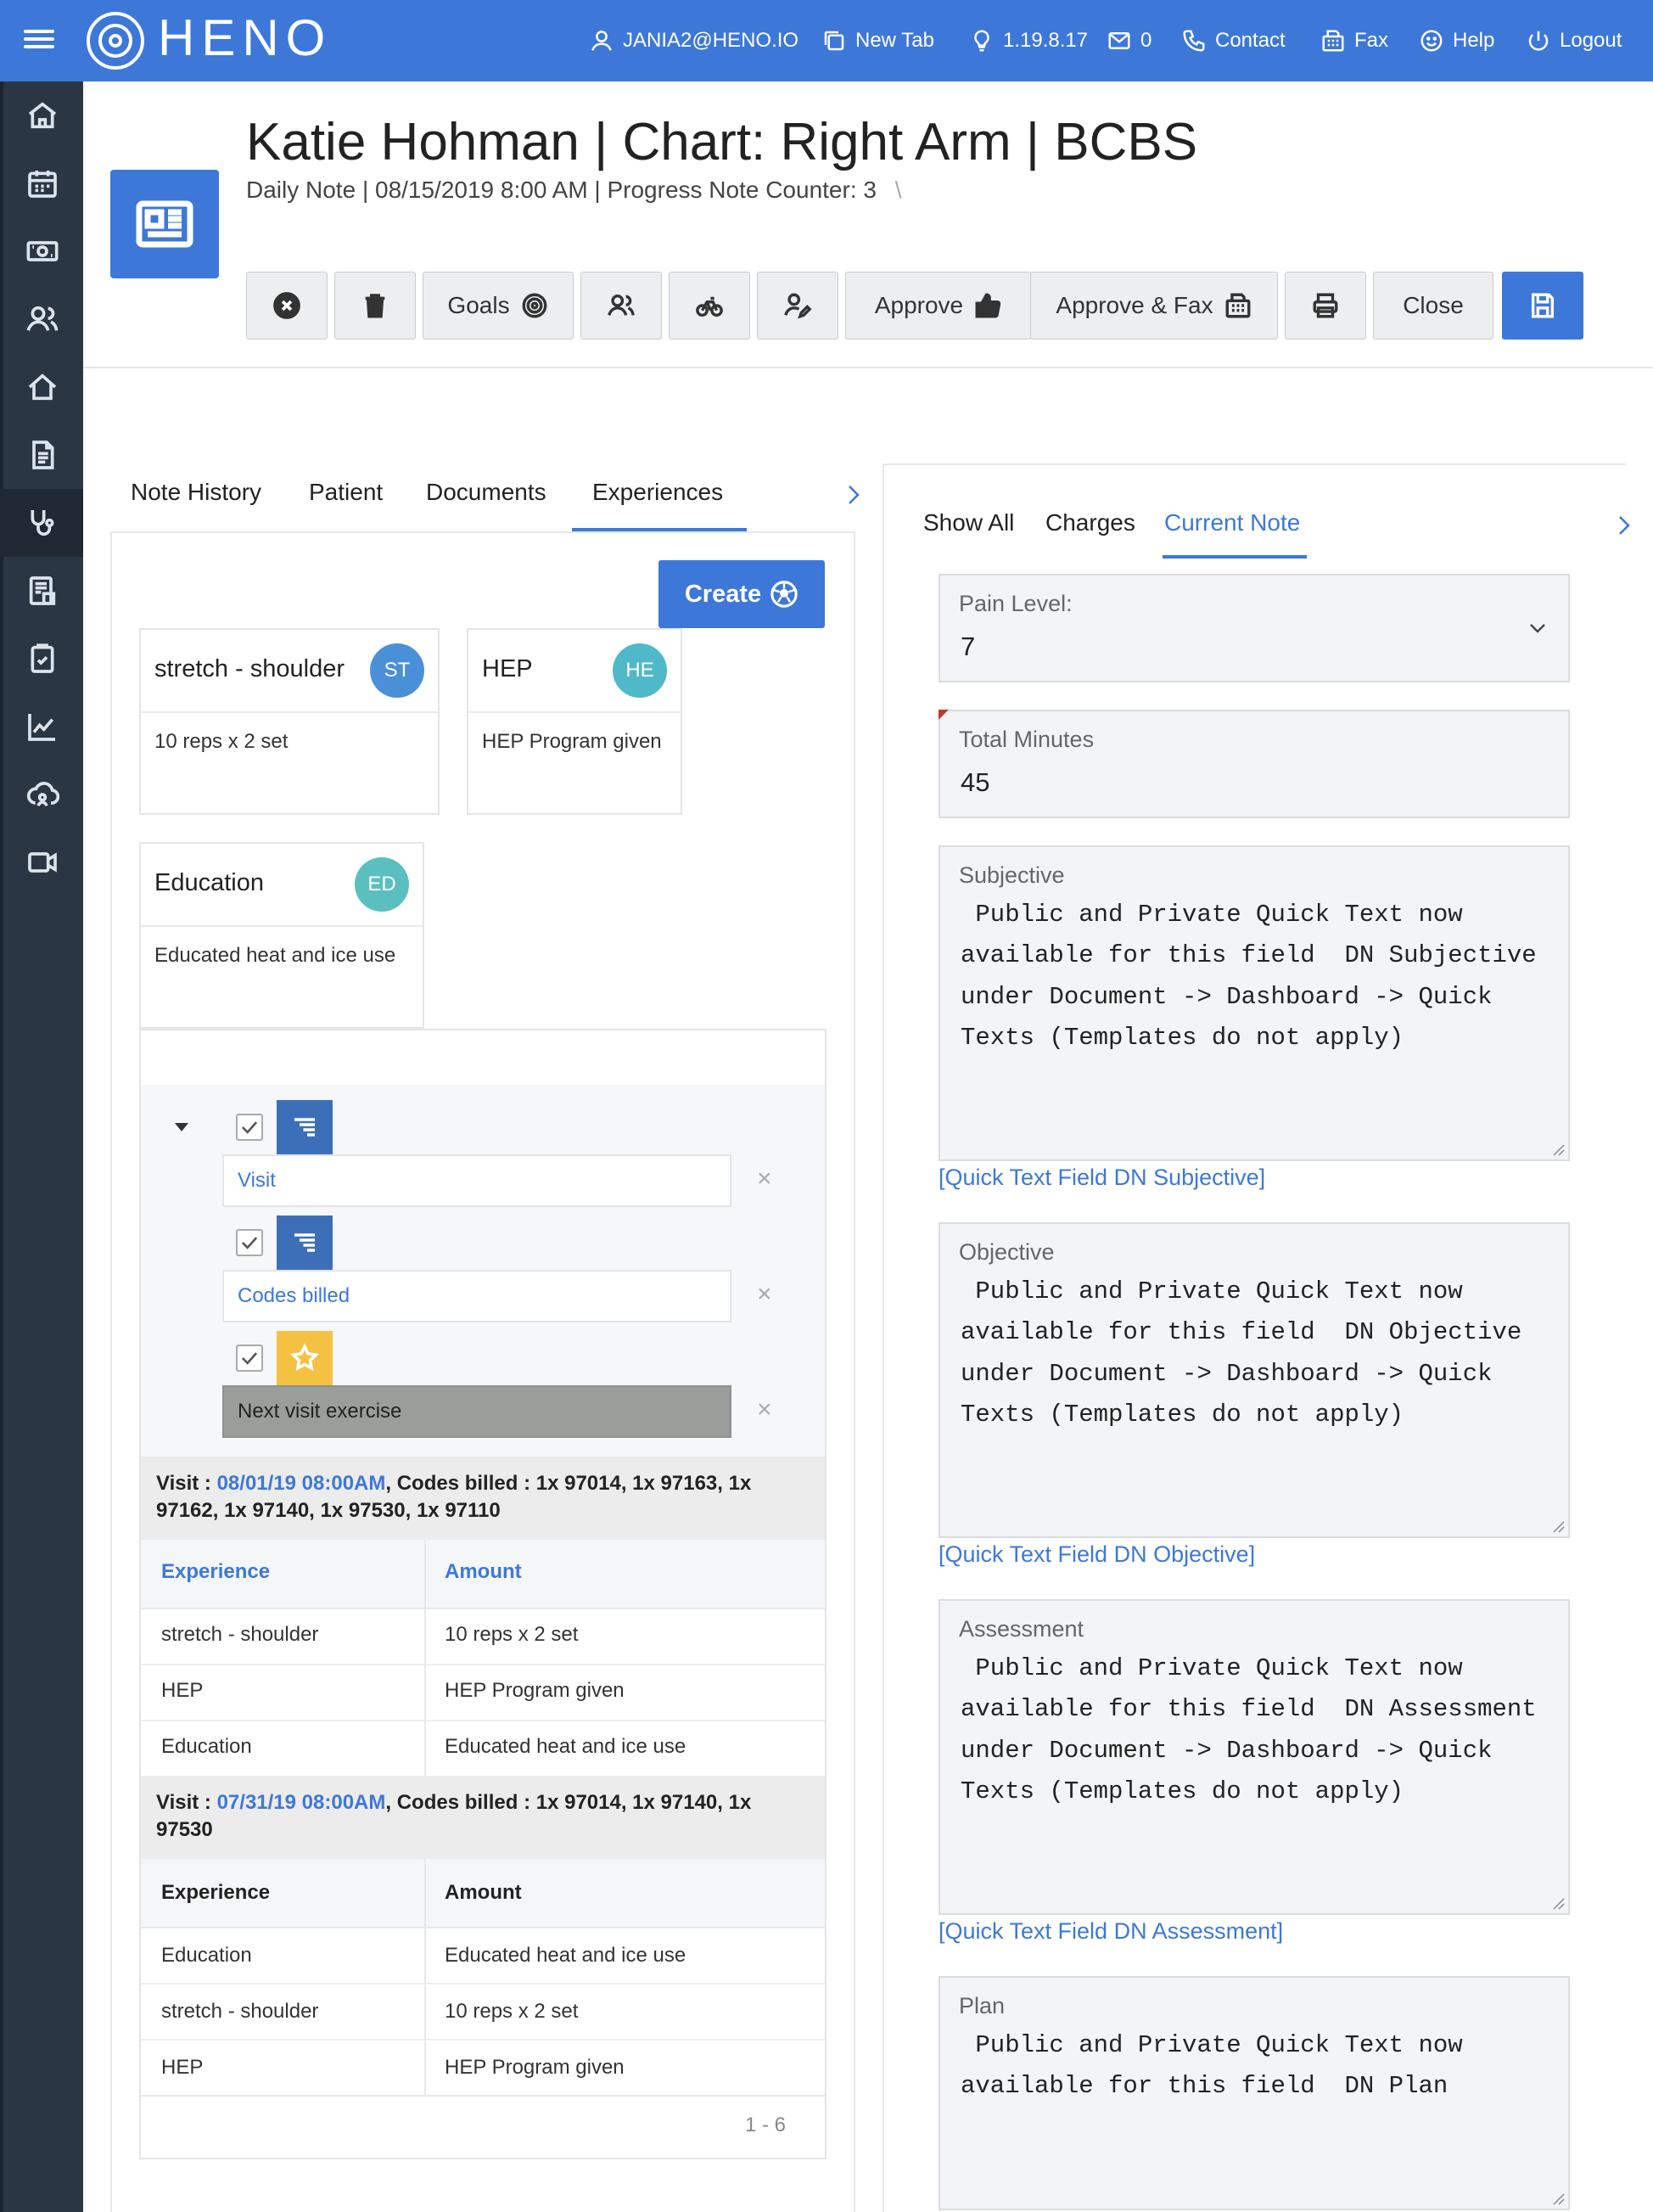  I want to click on heno-logo-icon, so click(116, 41).